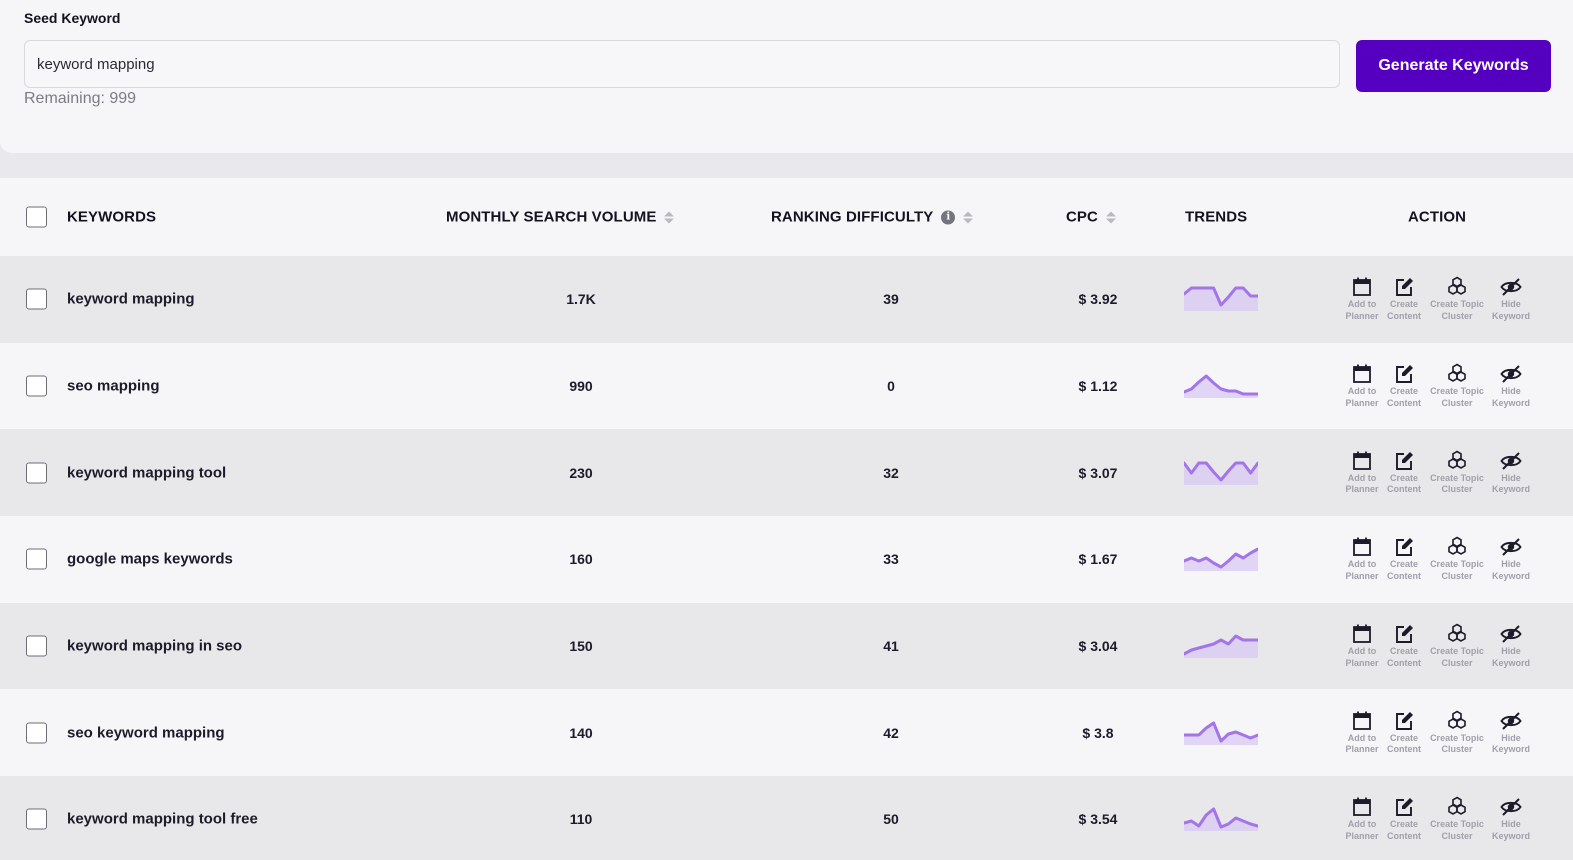 The image size is (1573, 860). What do you see at coordinates (1098, 819) in the screenshot?
I see `cpc-value: $ 3.54` at bounding box center [1098, 819].